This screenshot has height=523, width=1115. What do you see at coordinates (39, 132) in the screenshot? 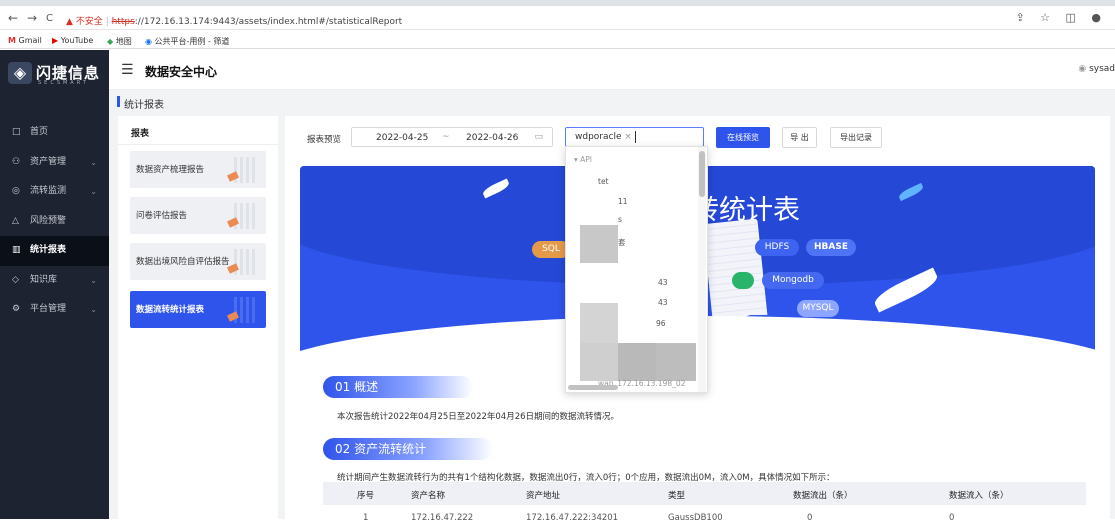
I see `sidebar-item-label: 首页` at bounding box center [39, 132].